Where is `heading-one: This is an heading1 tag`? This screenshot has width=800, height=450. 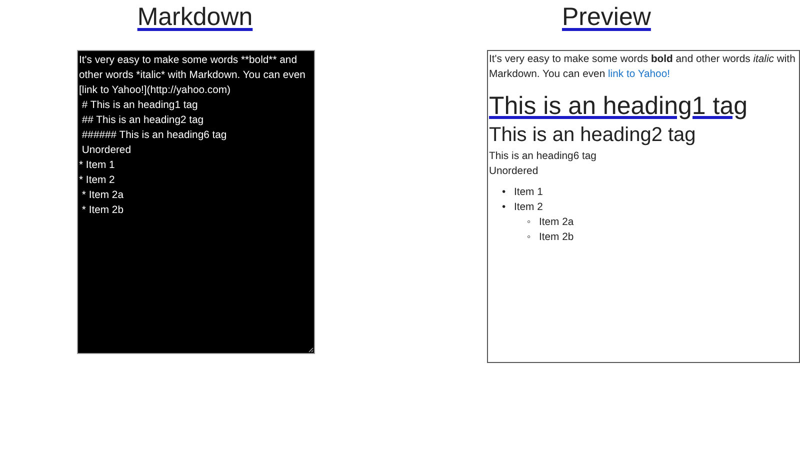 heading-one: This is an heading1 tag is located at coordinates (618, 106).